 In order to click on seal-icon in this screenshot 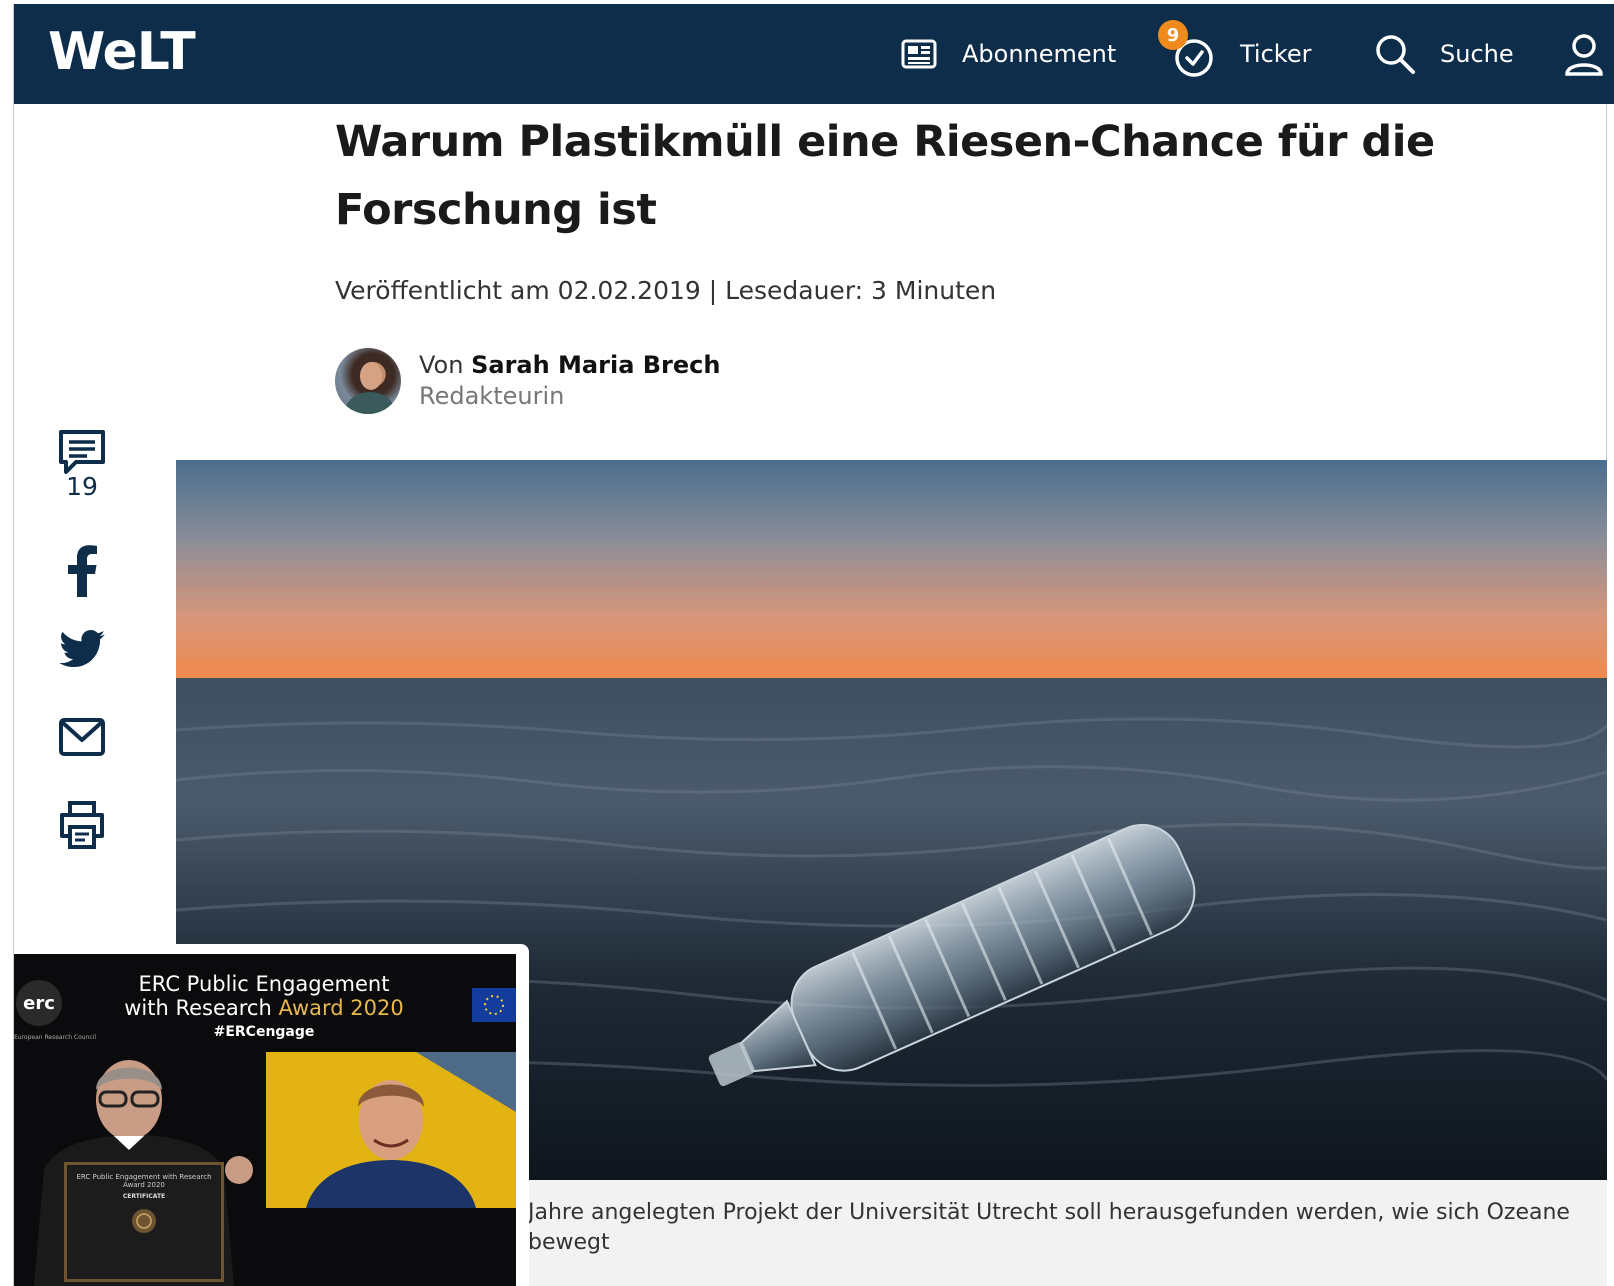, I will do `click(144, 1221)`.